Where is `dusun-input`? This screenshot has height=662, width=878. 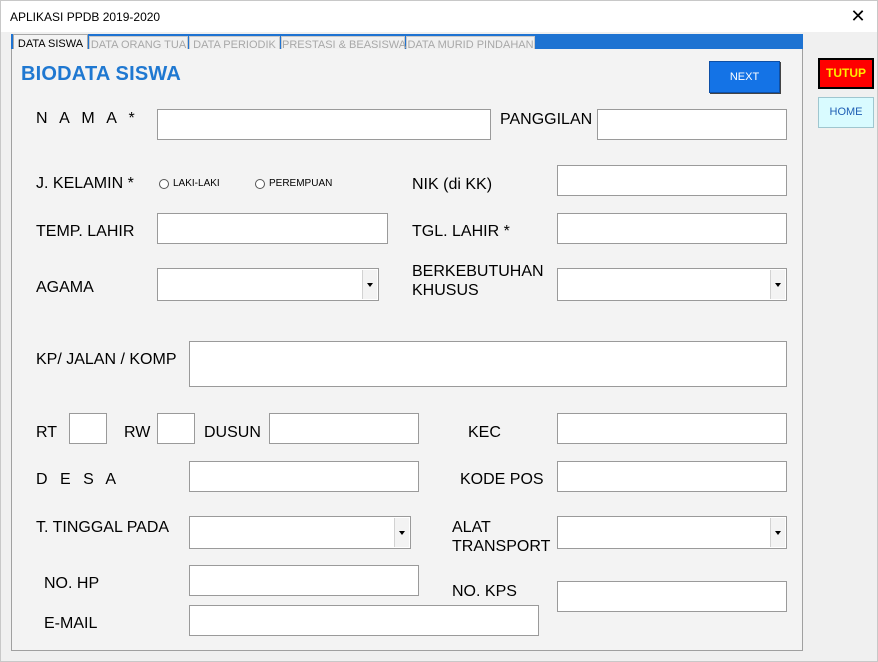
dusun-input is located at coordinates (344, 428).